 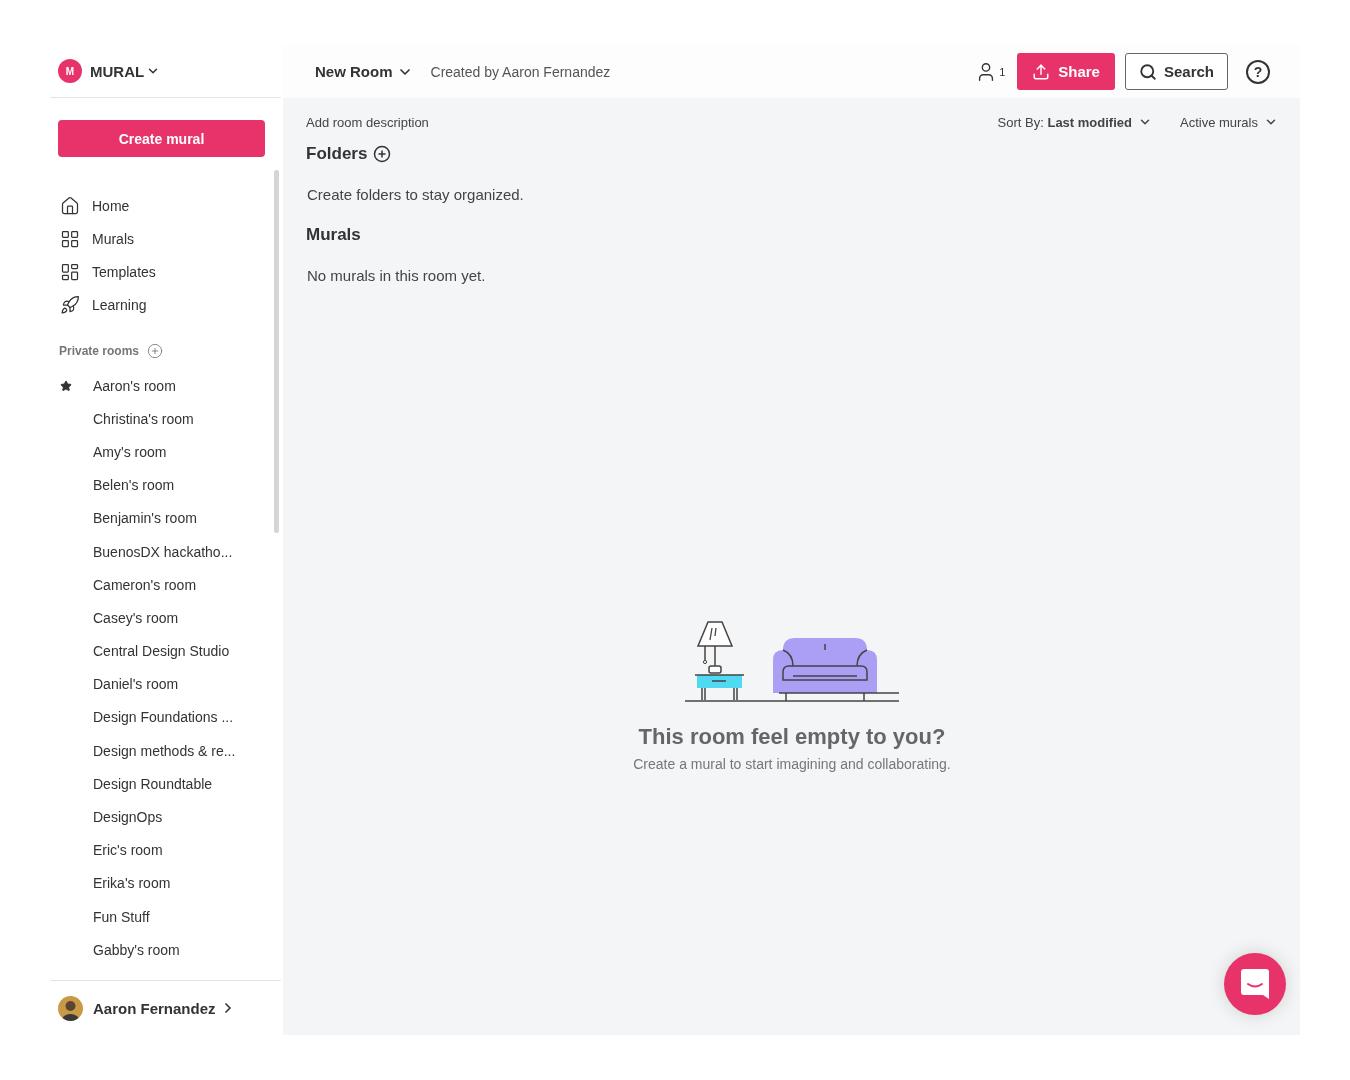 I want to click on workspace-menu: MURAL, so click(x=125, y=71).